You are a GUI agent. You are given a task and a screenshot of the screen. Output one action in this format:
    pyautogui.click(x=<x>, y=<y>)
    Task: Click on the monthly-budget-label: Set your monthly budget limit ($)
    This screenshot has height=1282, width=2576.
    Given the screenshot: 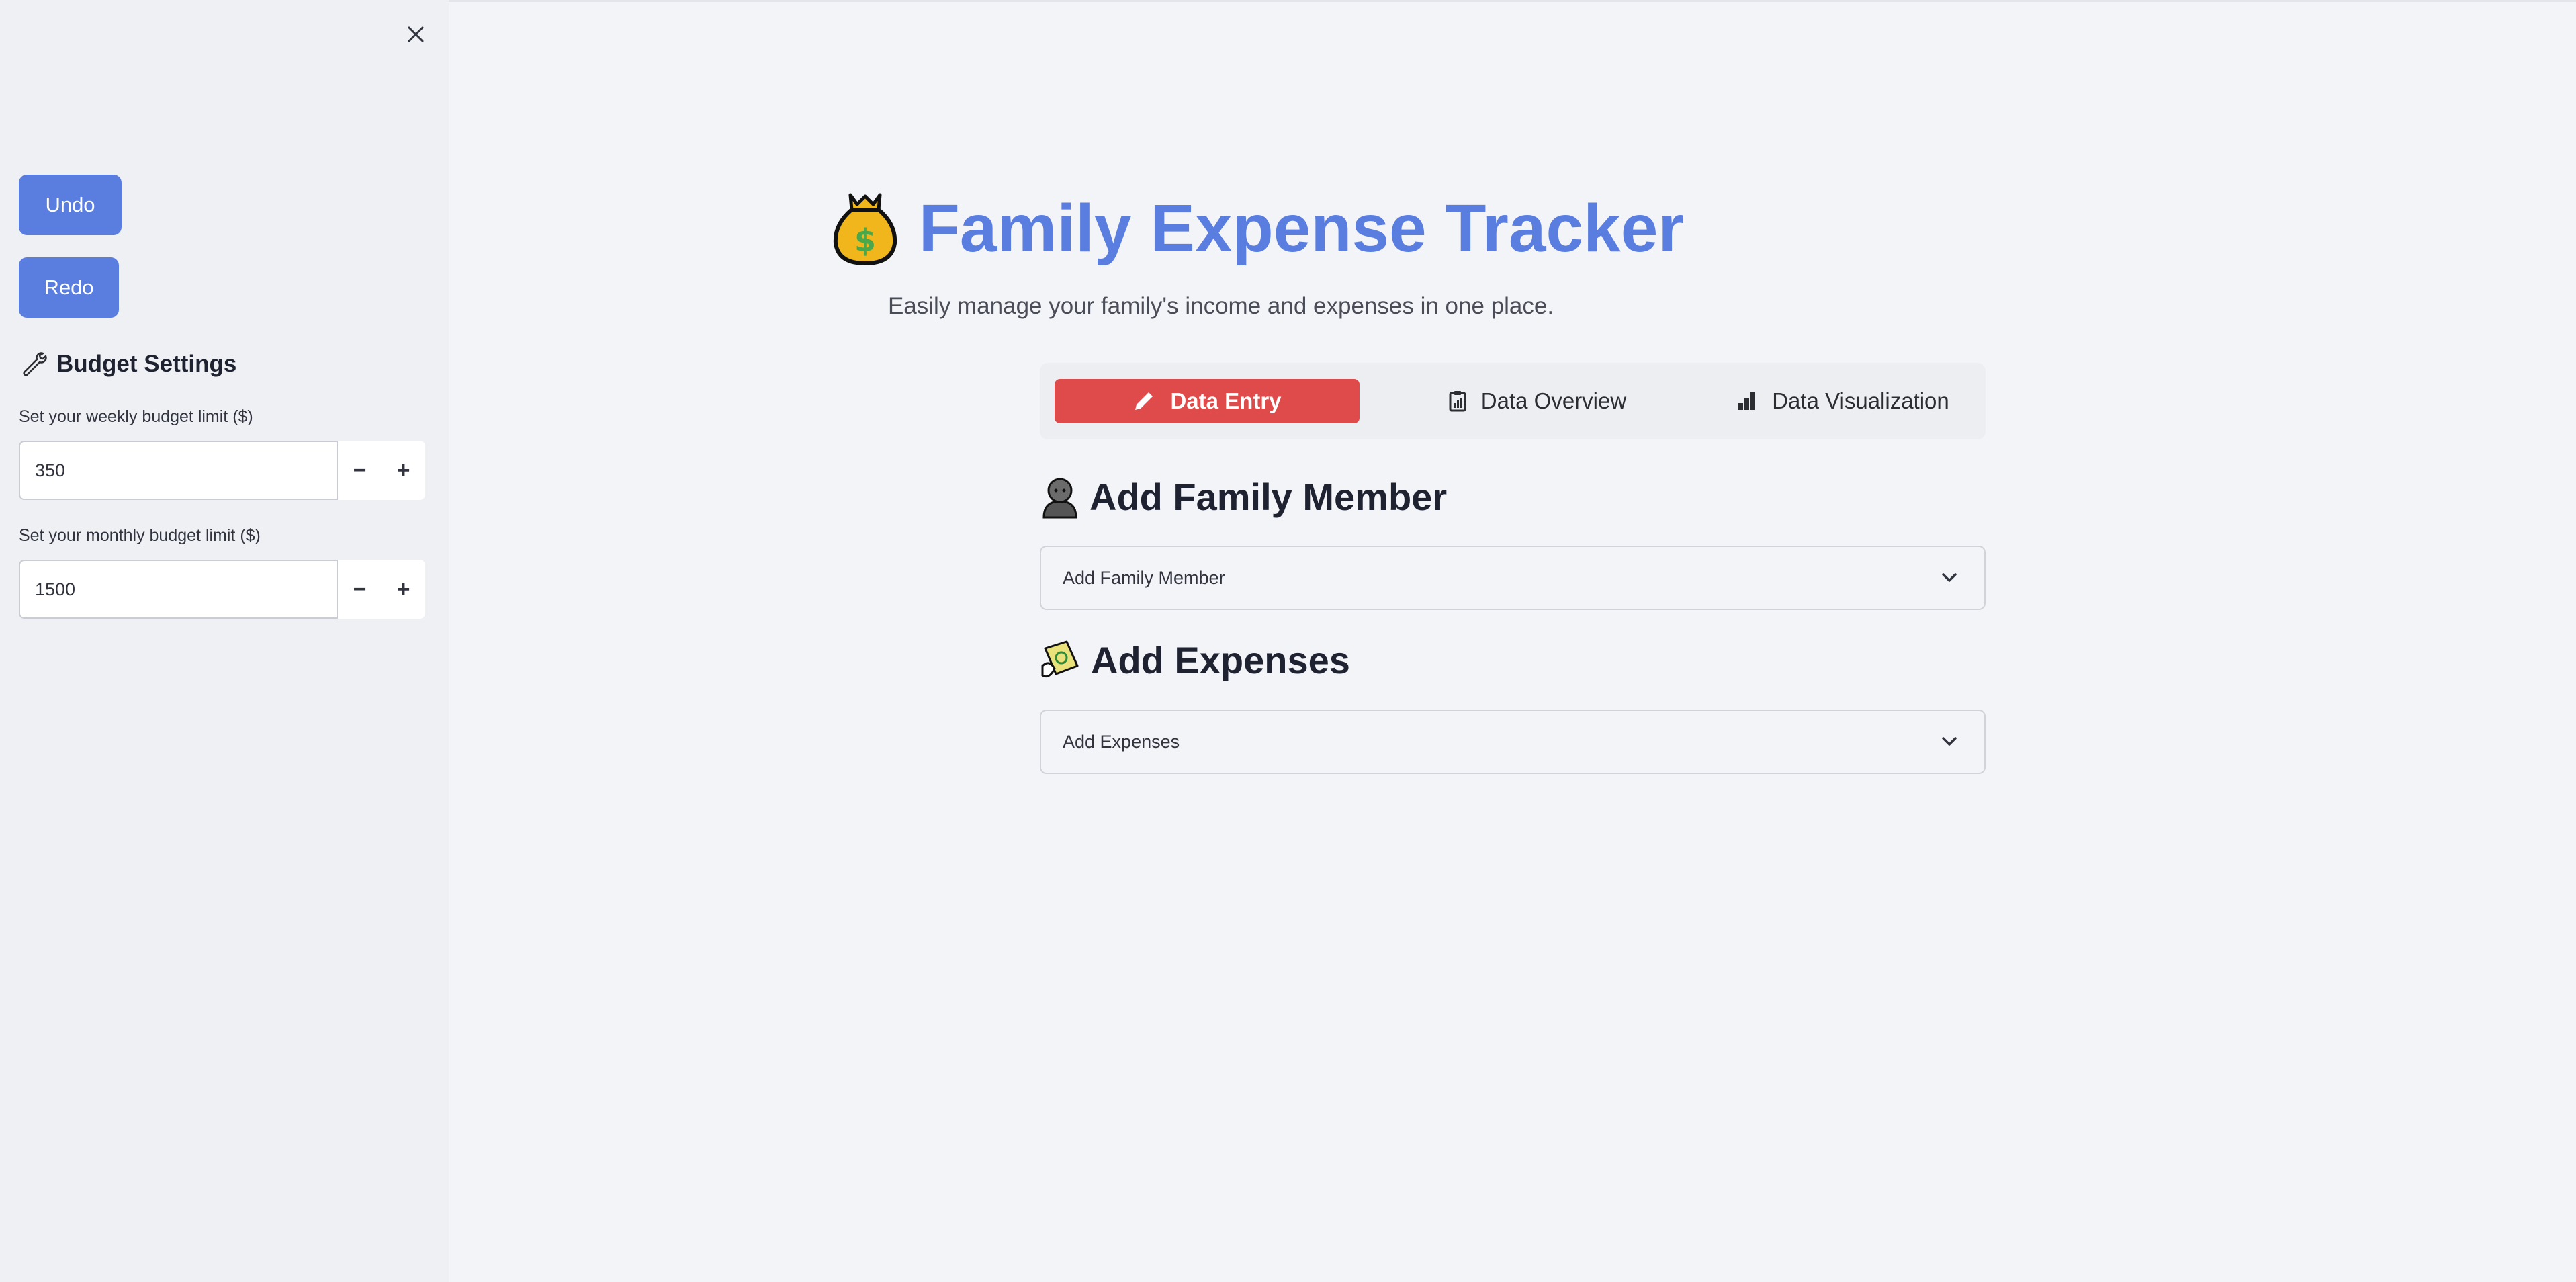 What is the action you would take?
    pyautogui.click(x=140, y=535)
    